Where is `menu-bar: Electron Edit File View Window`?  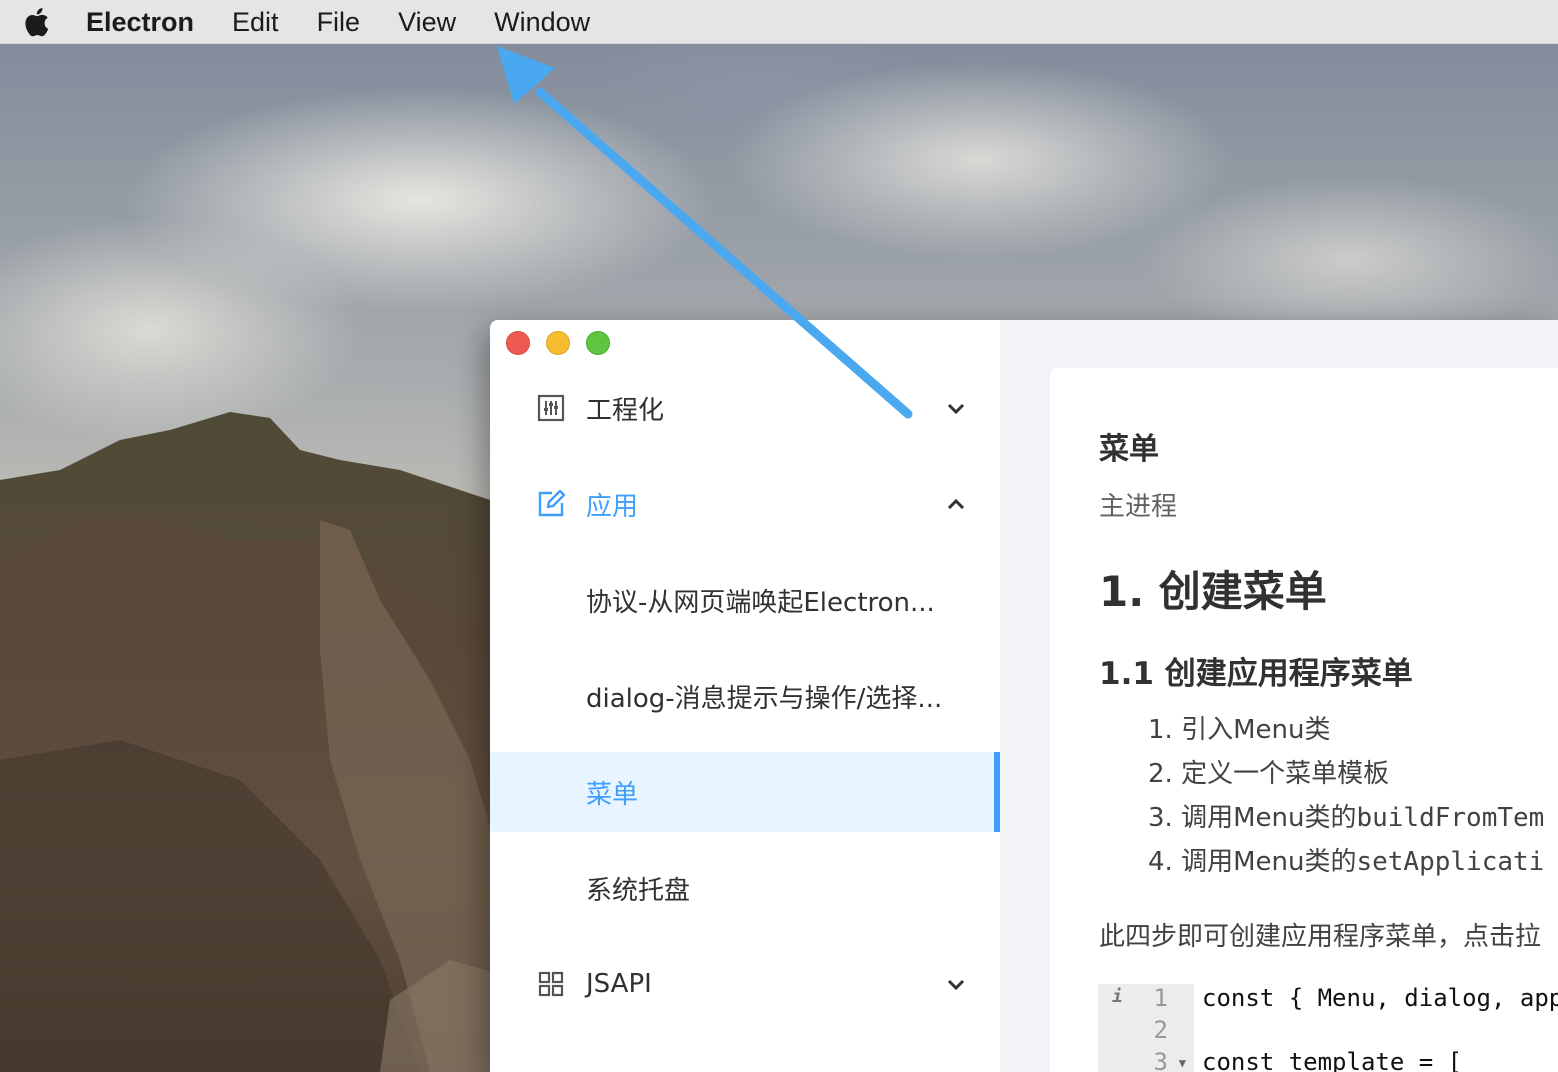 menu-bar: Electron Edit File View Window is located at coordinates (779, 22).